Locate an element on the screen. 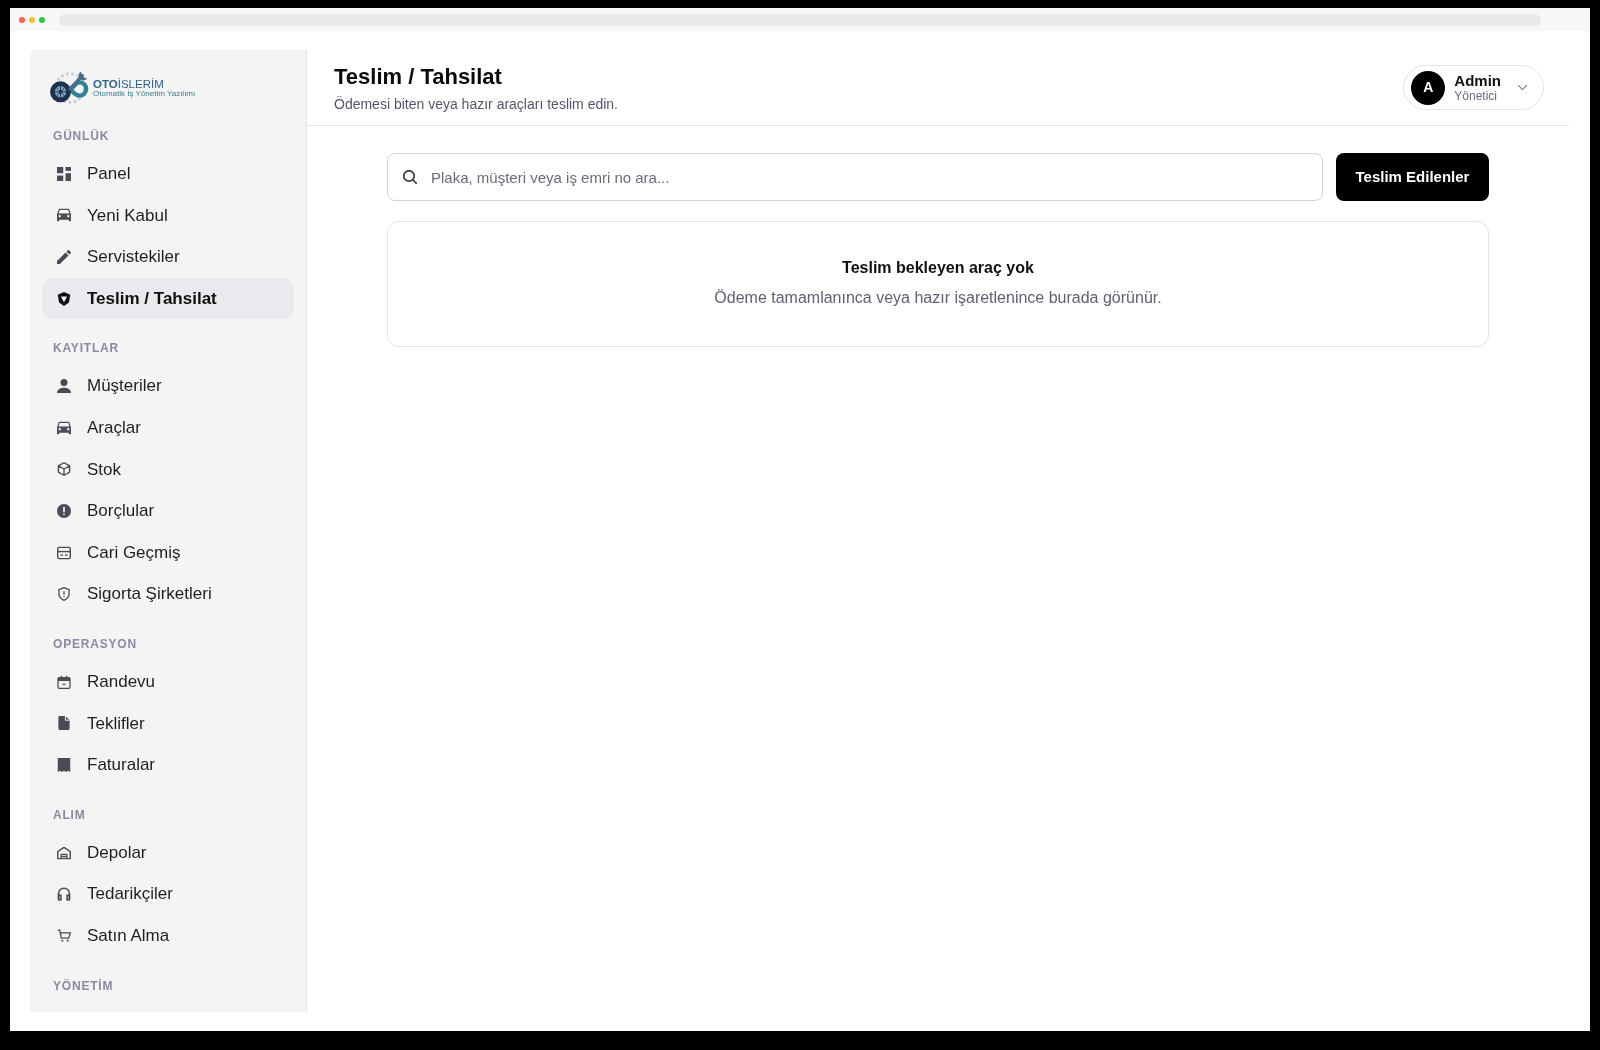 This screenshot has height=1050, width=1600. window-controls-icon is located at coordinates (32, 19).